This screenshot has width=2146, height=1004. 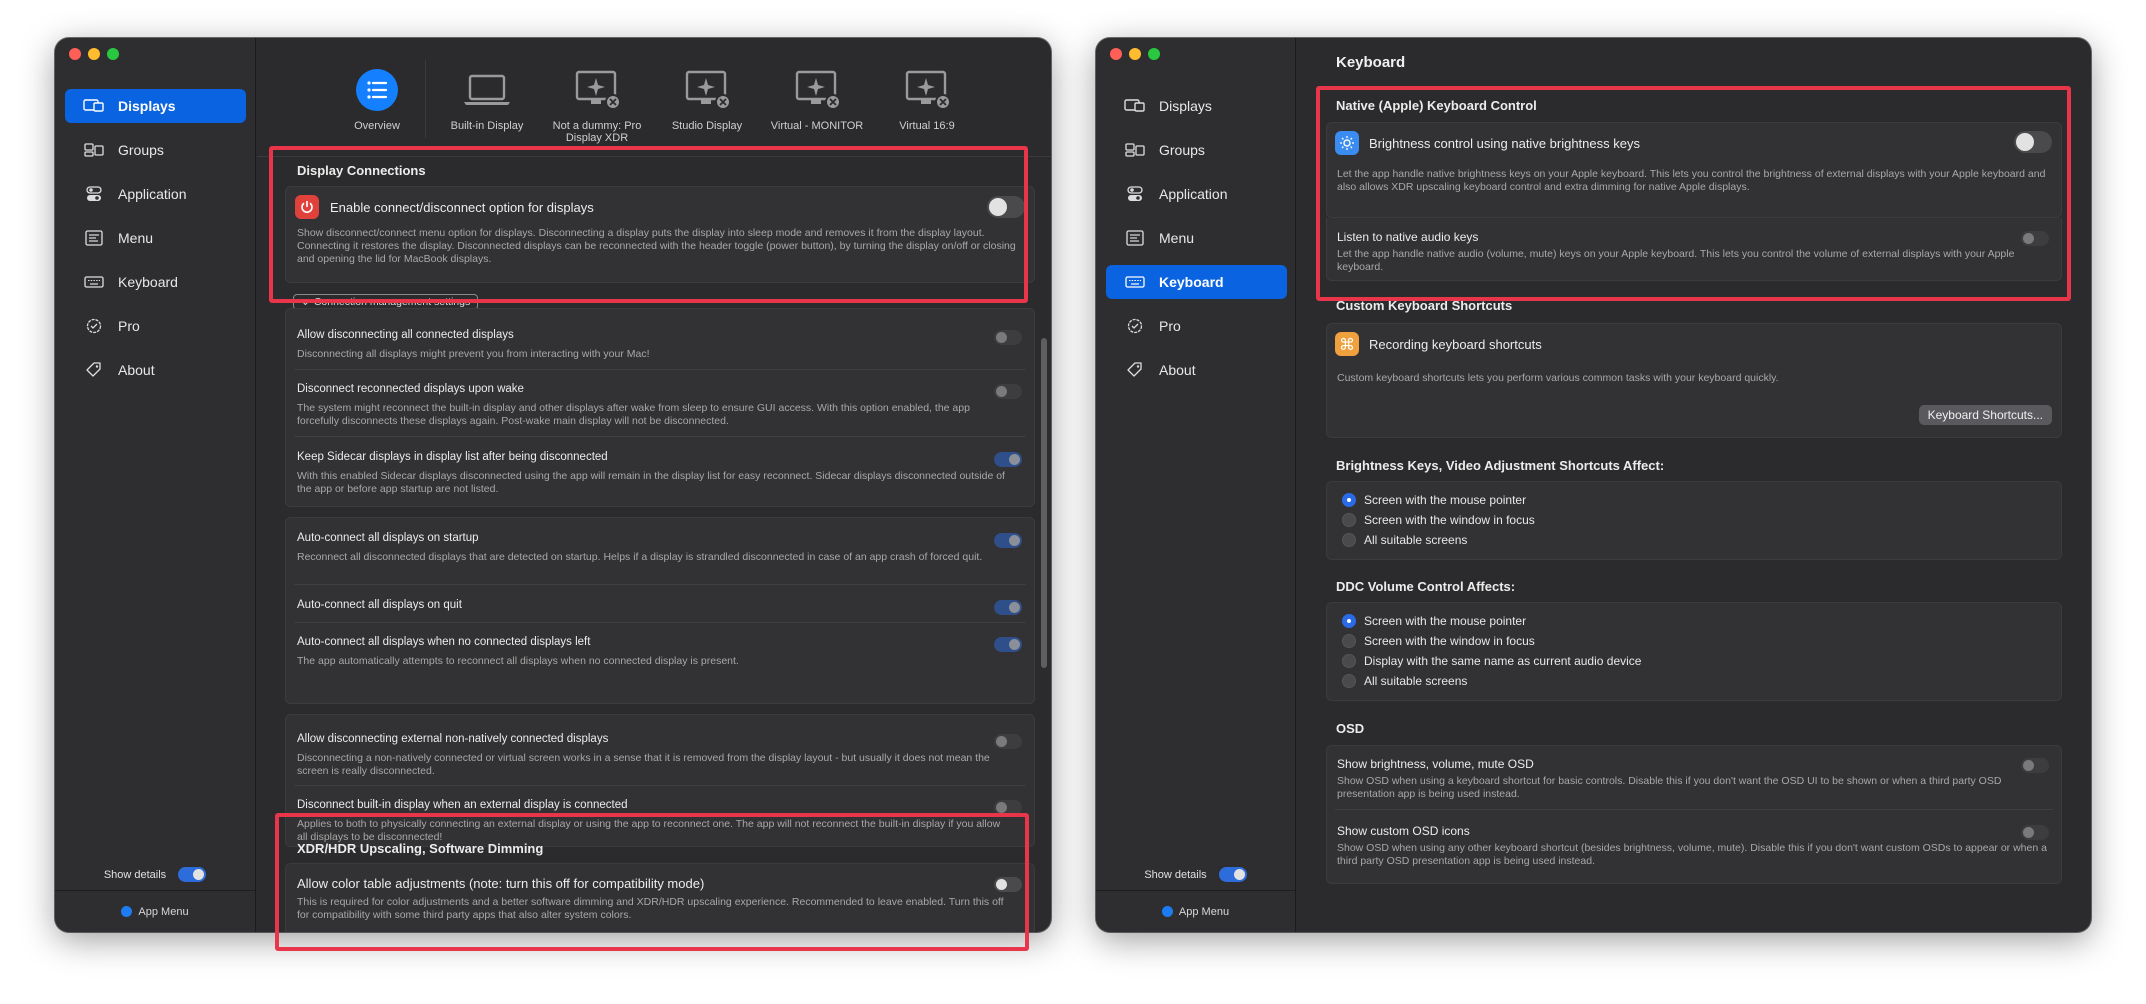 What do you see at coordinates (1426, 586) in the screenshot?
I see `ddc-volume-title: DDC Volume Control Affects:` at bounding box center [1426, 586].